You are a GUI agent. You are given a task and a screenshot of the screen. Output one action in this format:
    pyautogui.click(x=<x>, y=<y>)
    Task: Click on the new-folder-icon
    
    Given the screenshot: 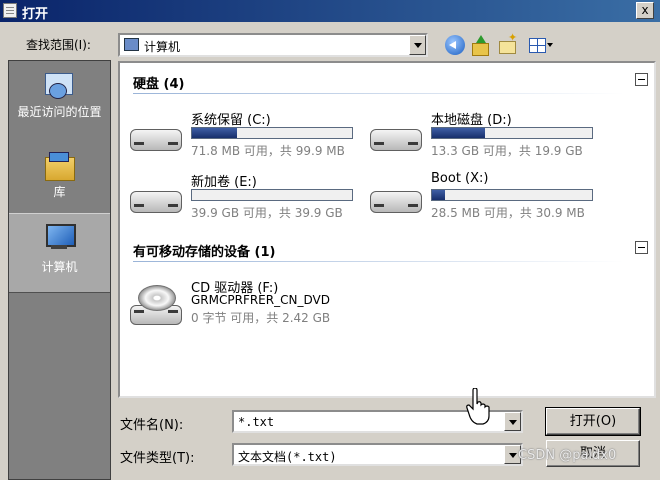 What is the action you would take?
    pyautogui.click(x=508, y=43)
    